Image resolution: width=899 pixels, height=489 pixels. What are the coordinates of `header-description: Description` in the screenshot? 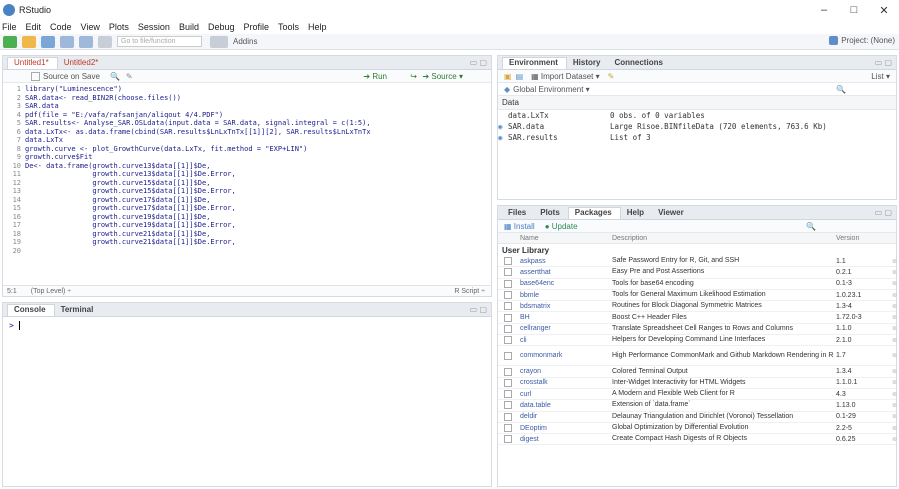 It's located at (724, 238).